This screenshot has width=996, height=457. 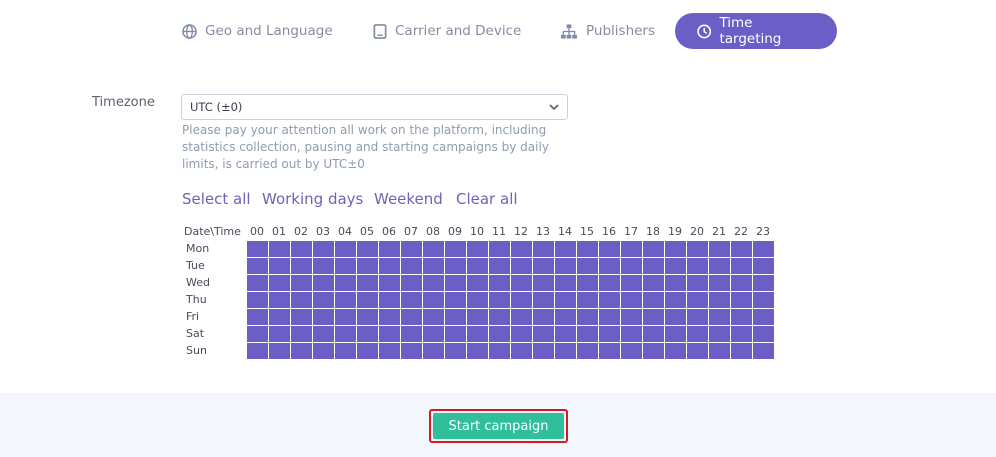 What do you see at coordinates (374, 107) in the screenshot?
I see `timezone-select: UTC (±0)` at bounding box center [374, 107].